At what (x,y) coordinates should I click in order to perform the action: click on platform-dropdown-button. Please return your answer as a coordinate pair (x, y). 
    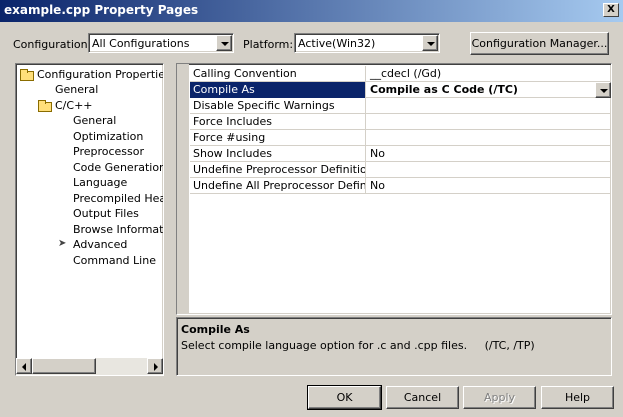
    Looking at the image, I should click on (430, 43).